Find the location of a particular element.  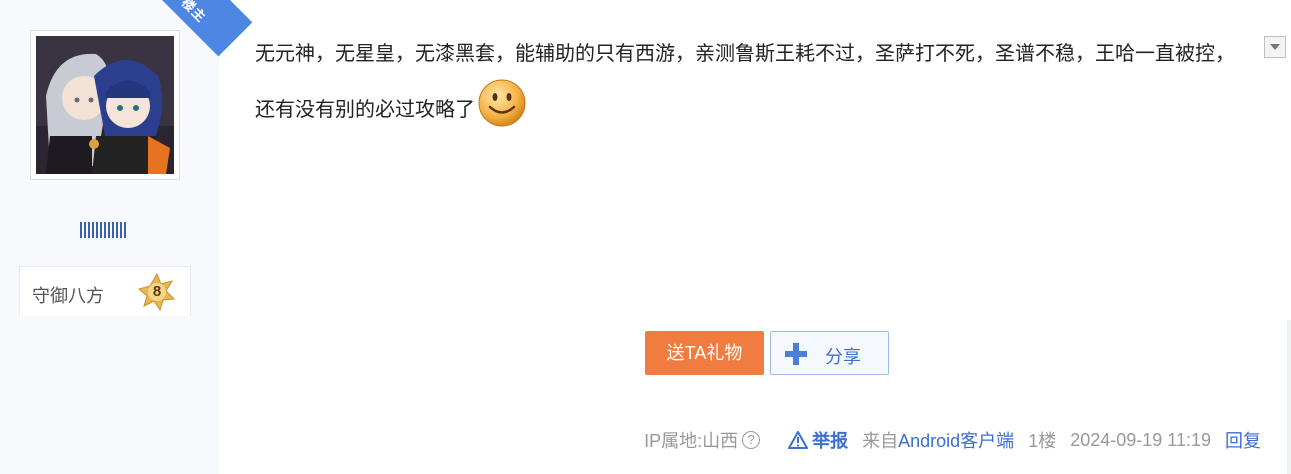

share-button: 分享 is located at coordinates (829, 353).